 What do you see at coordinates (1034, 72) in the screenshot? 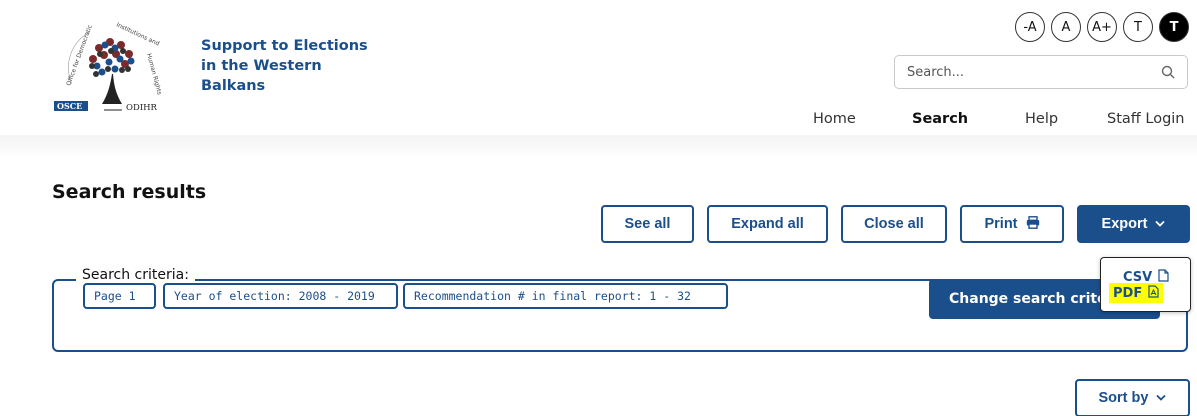
I see `search-input` at bounding box center [1034, 72].